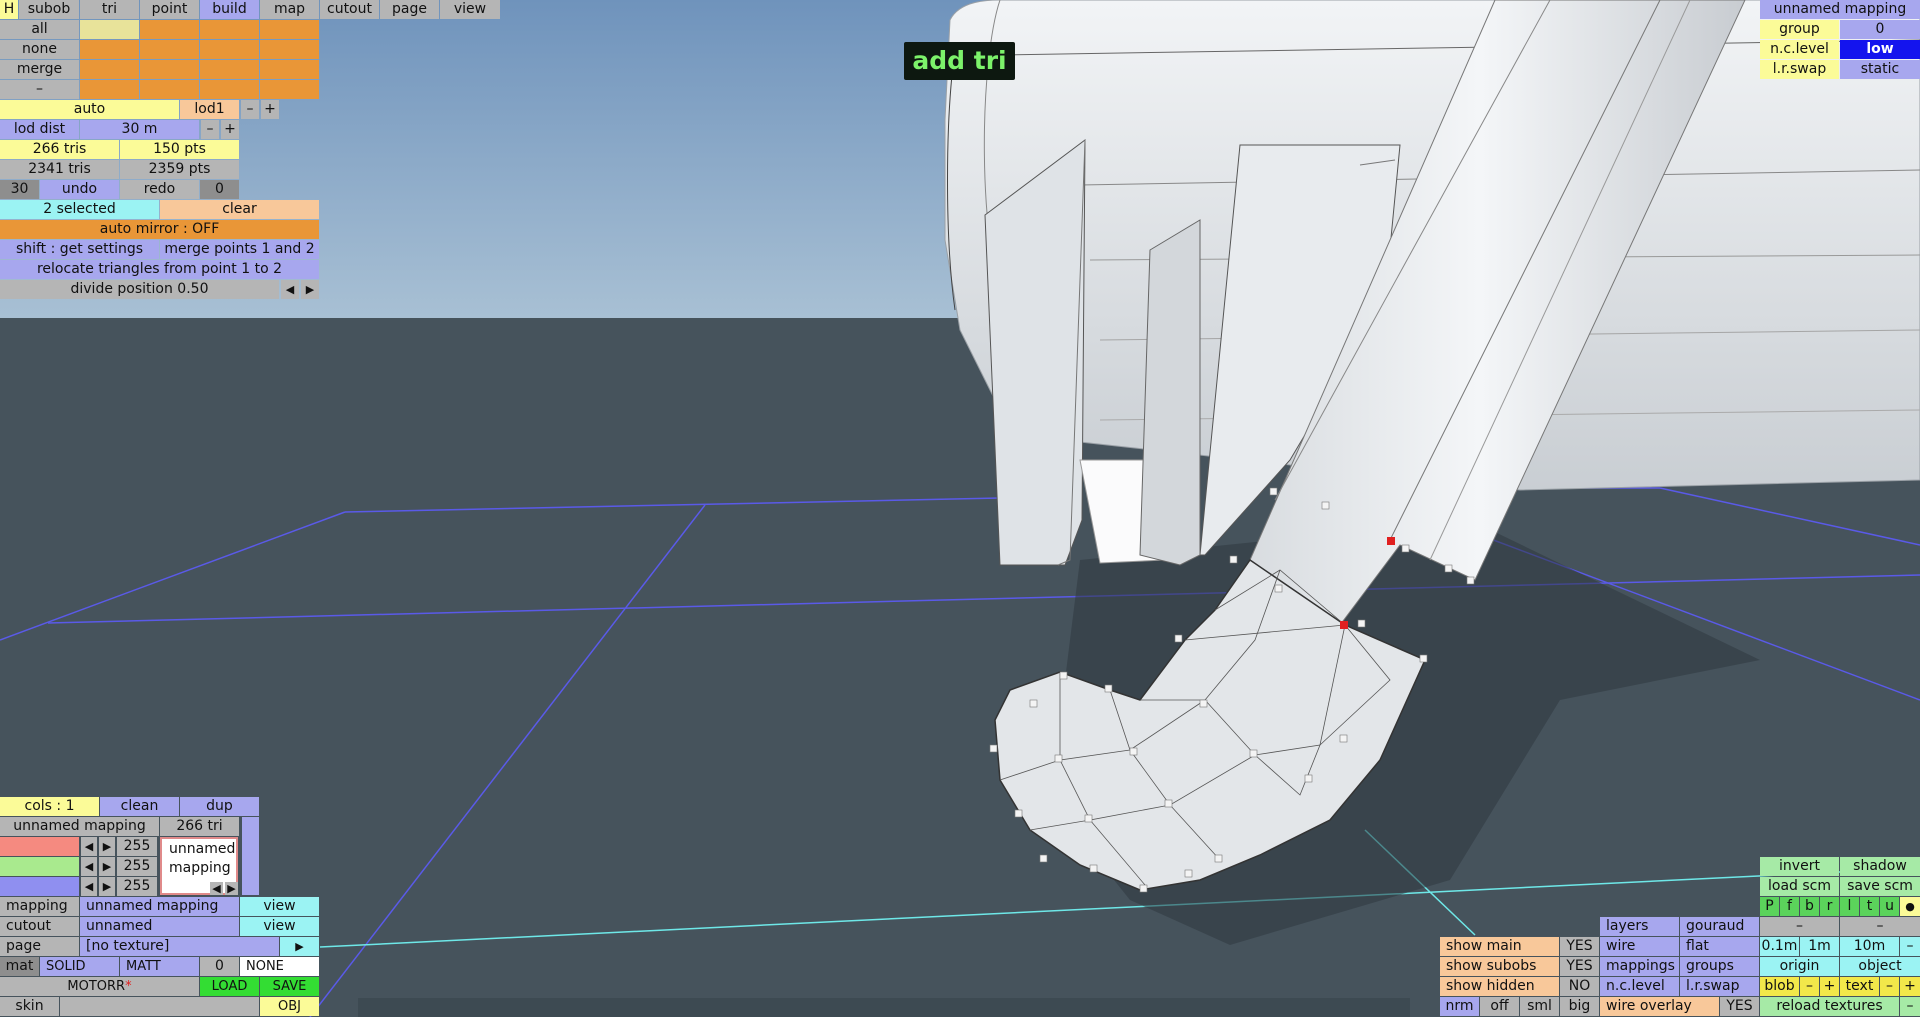 Image resolution: width=1920 pixels, height=1017 pixels. I want to click on menu-tab-view: view, so click(470, 9).